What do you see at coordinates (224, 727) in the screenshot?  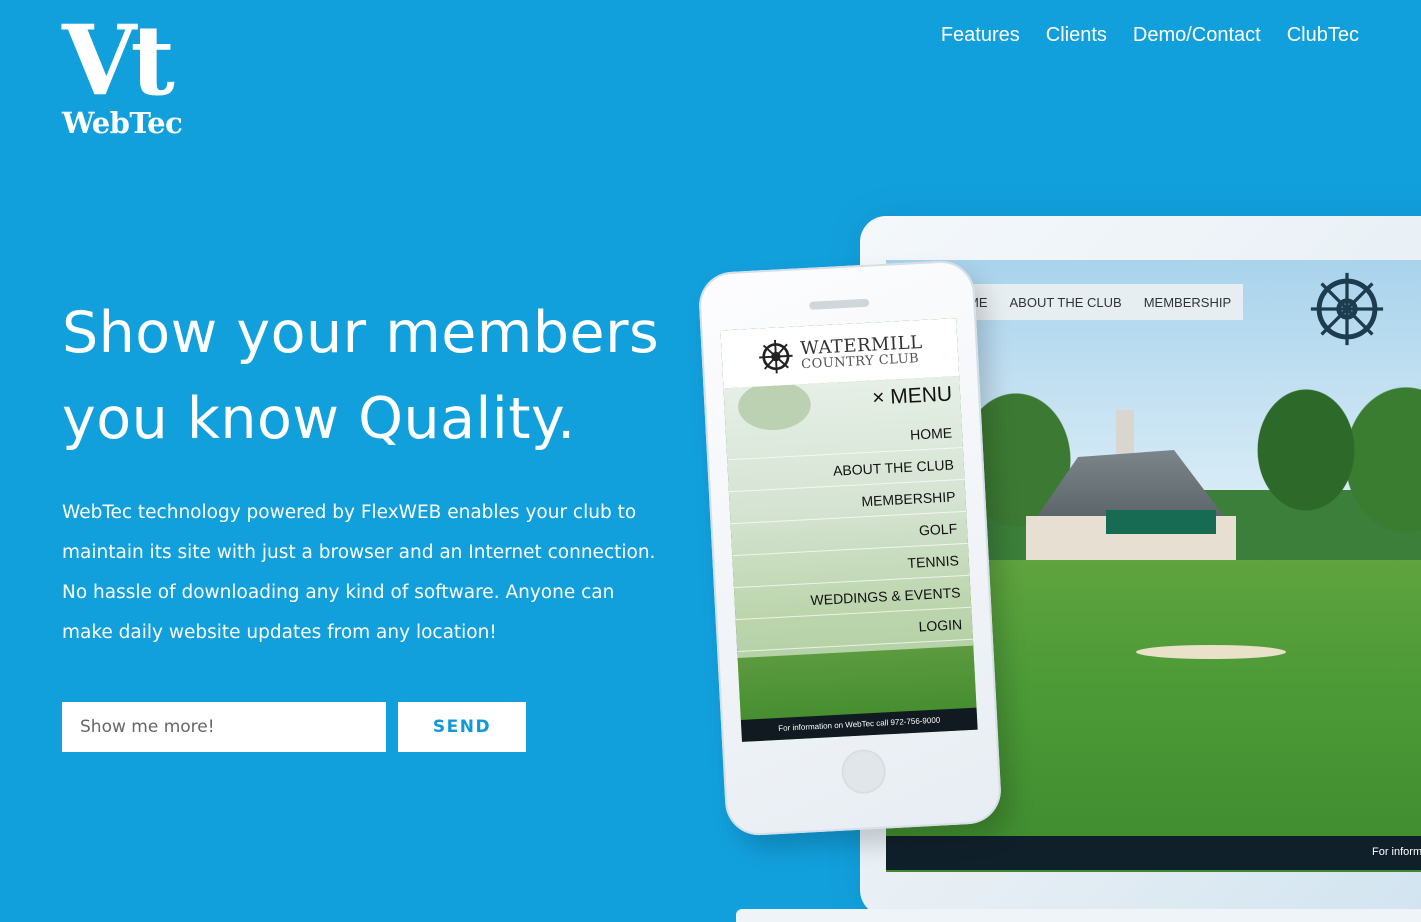 I see `show-me-more-input` at bounding box center [224, 727].